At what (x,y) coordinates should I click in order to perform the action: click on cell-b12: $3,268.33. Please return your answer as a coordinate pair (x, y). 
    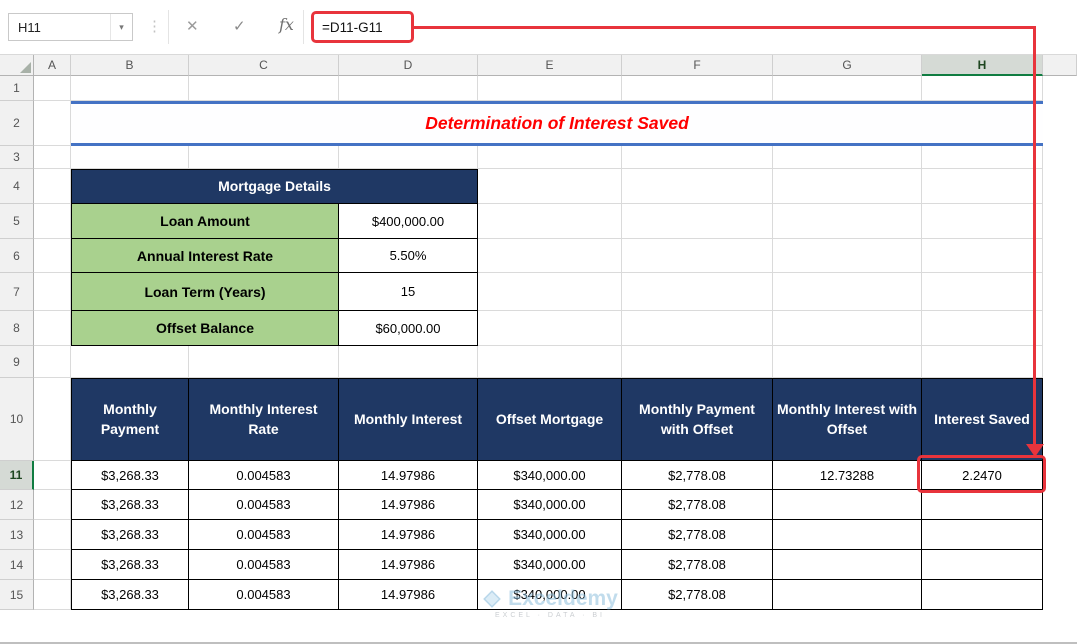
    Looking at the image, I should click on (130, 505).